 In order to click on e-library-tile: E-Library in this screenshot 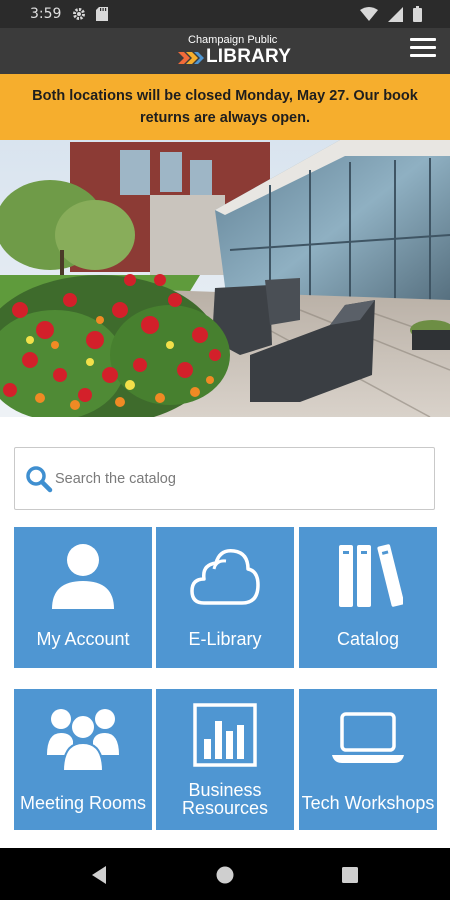, I will do `click(225, 597)`.